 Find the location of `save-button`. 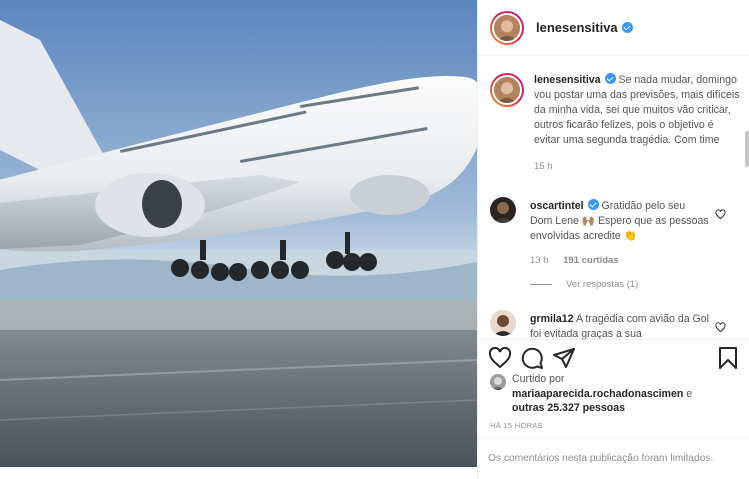

save-button is located at coordinates (728, 358).